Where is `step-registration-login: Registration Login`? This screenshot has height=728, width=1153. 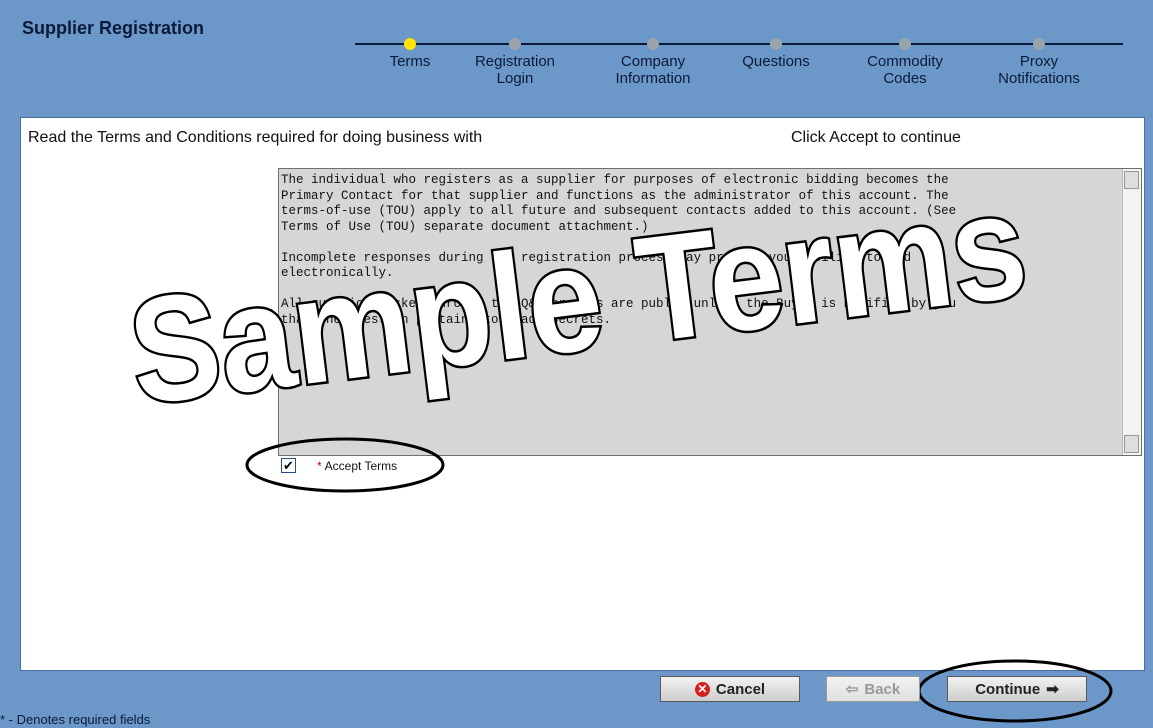 step-registration-login: Registration Login is located at coordinates (515, 61).